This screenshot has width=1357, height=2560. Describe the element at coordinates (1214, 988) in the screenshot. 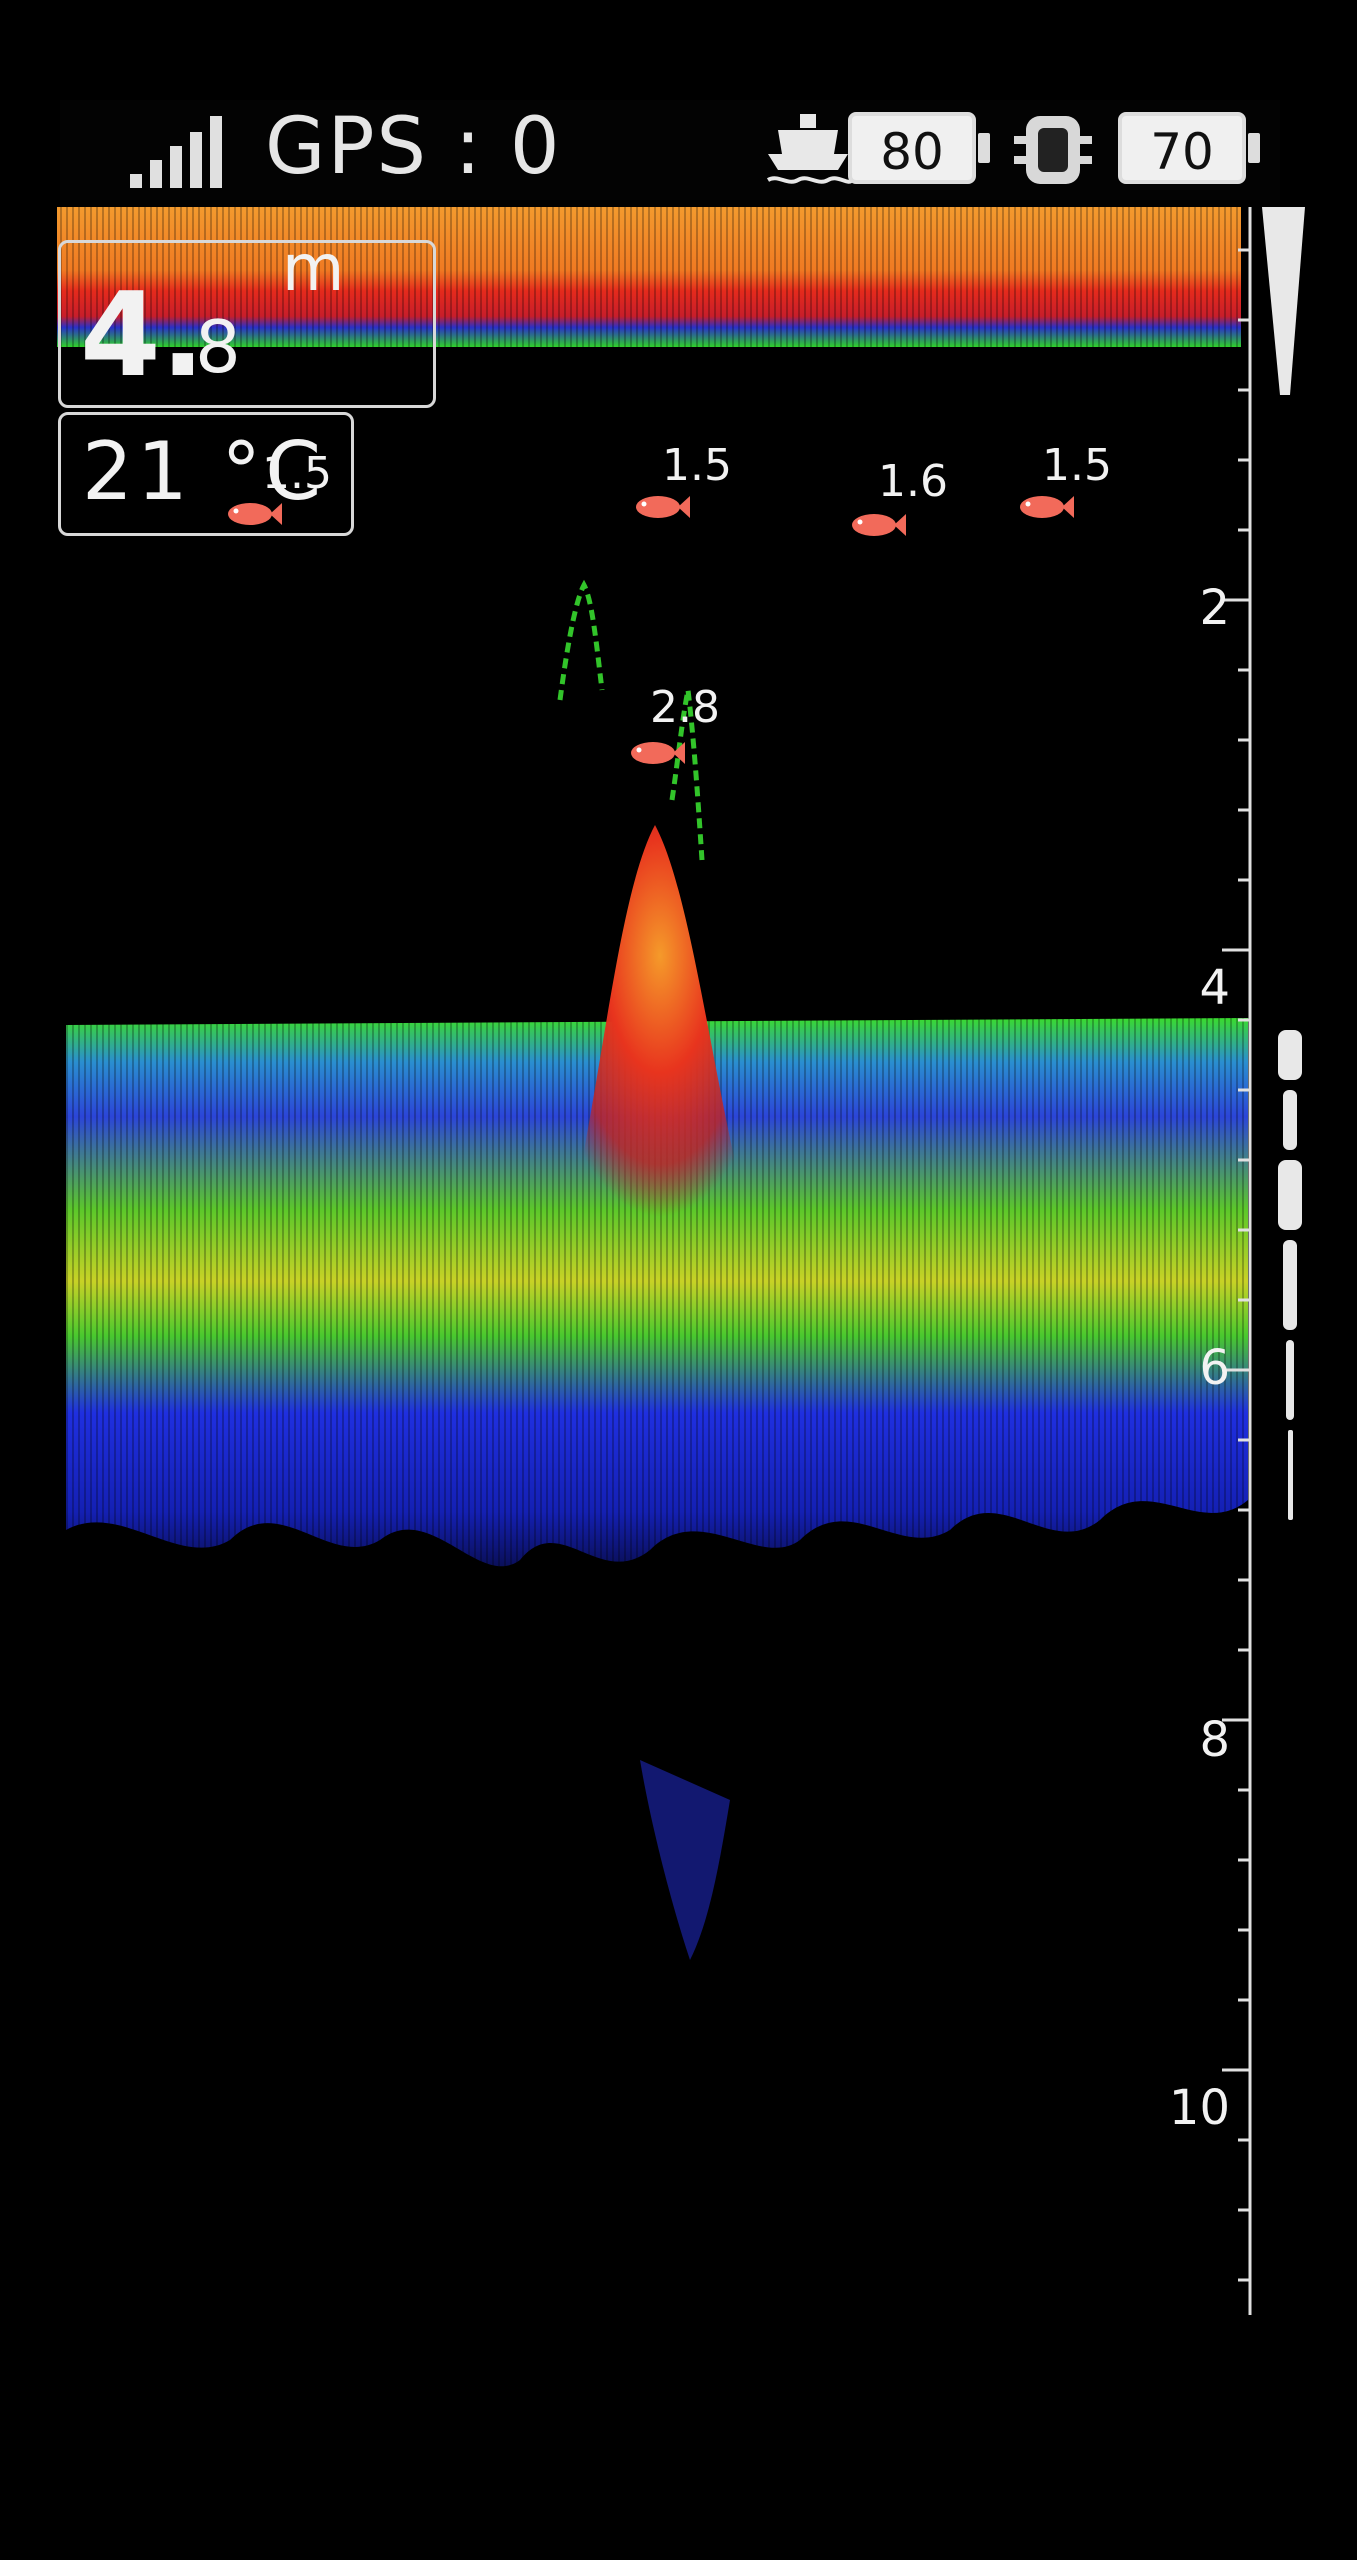

I see `scale-label: 4` at that location.